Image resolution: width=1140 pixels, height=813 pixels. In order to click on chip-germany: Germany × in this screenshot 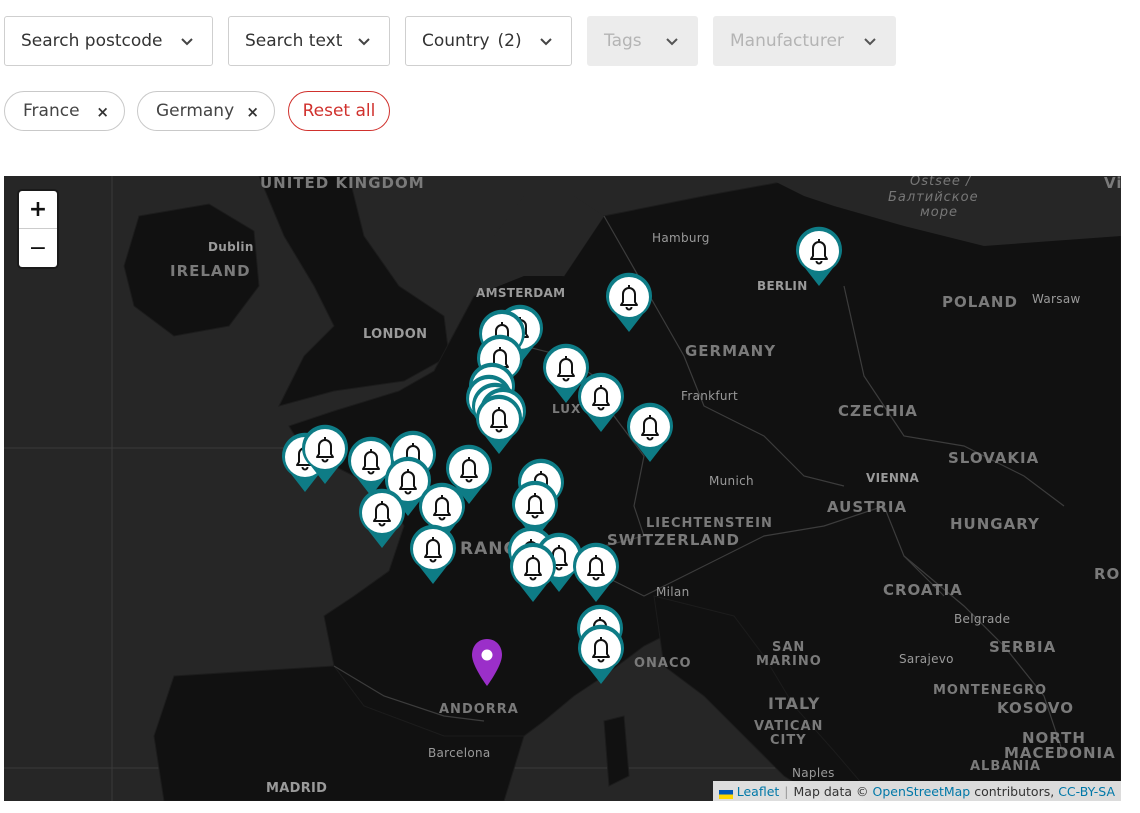, I will do `click(206, 111)`.